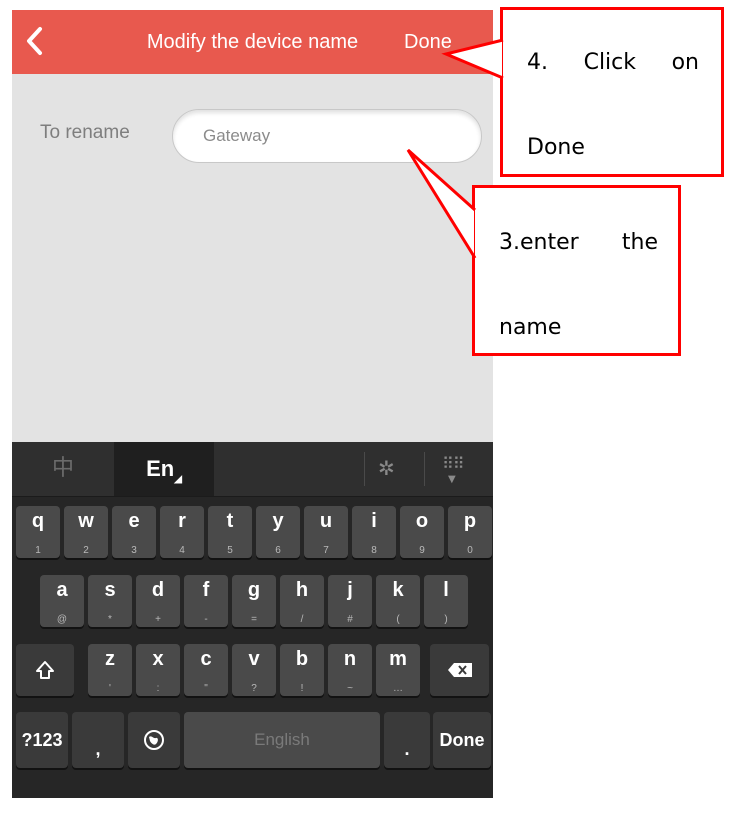 The height and width of the screenshot is (823, 732). Describe the element at coordinates (455, 148) in the screenshot. I see `callout-pointers` at that location.